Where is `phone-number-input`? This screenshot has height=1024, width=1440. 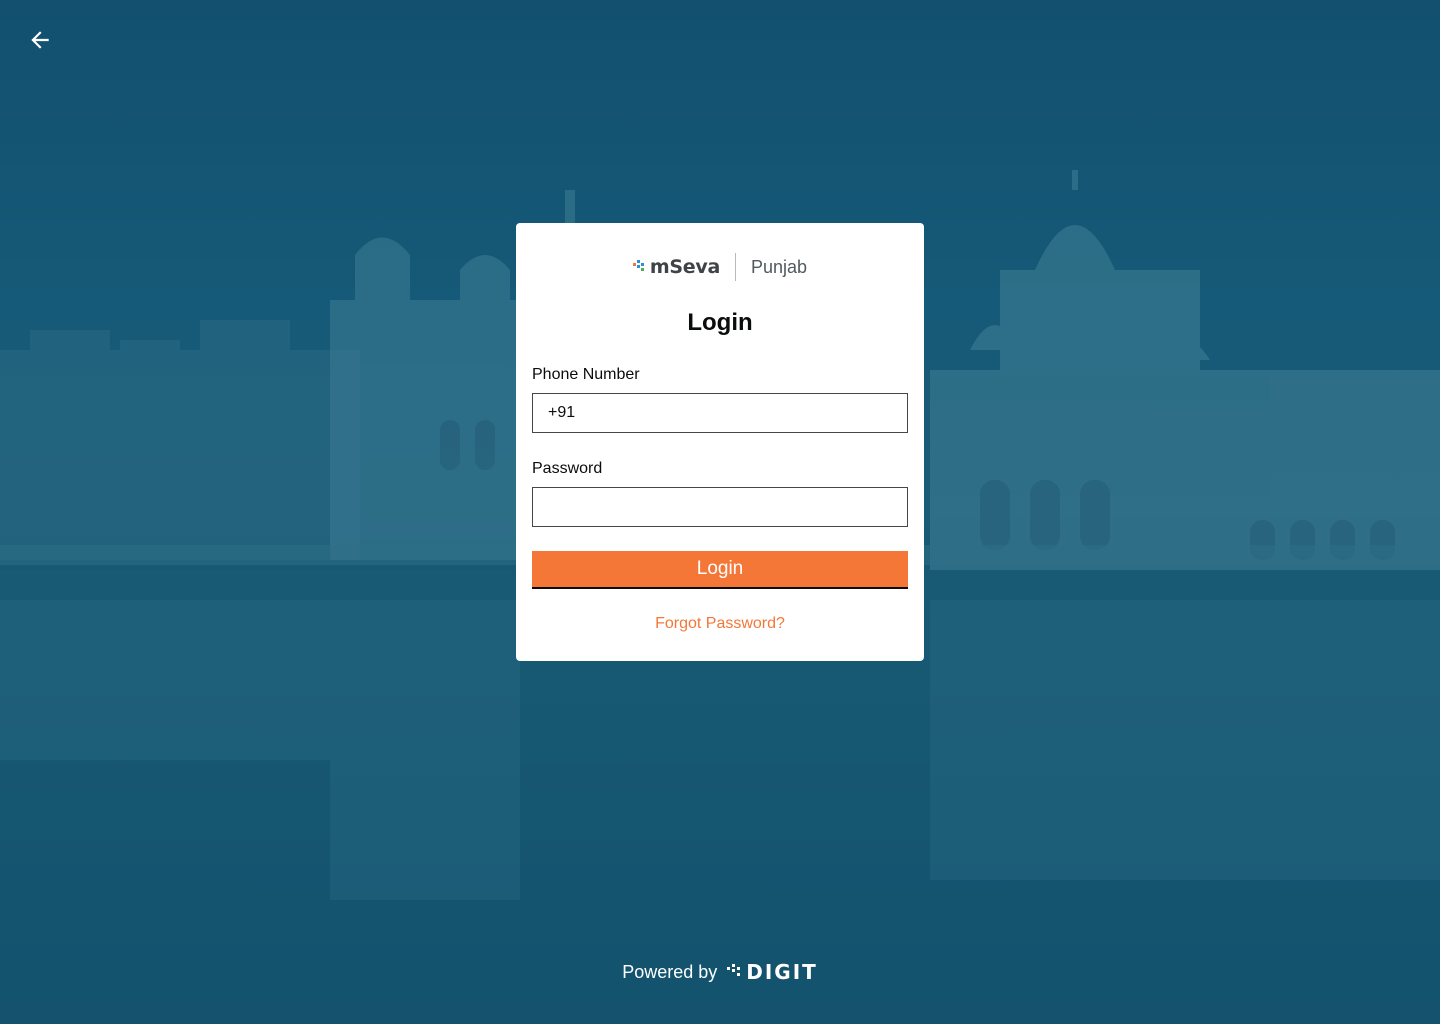
phone-number-input is located at coordinates (741, 413).